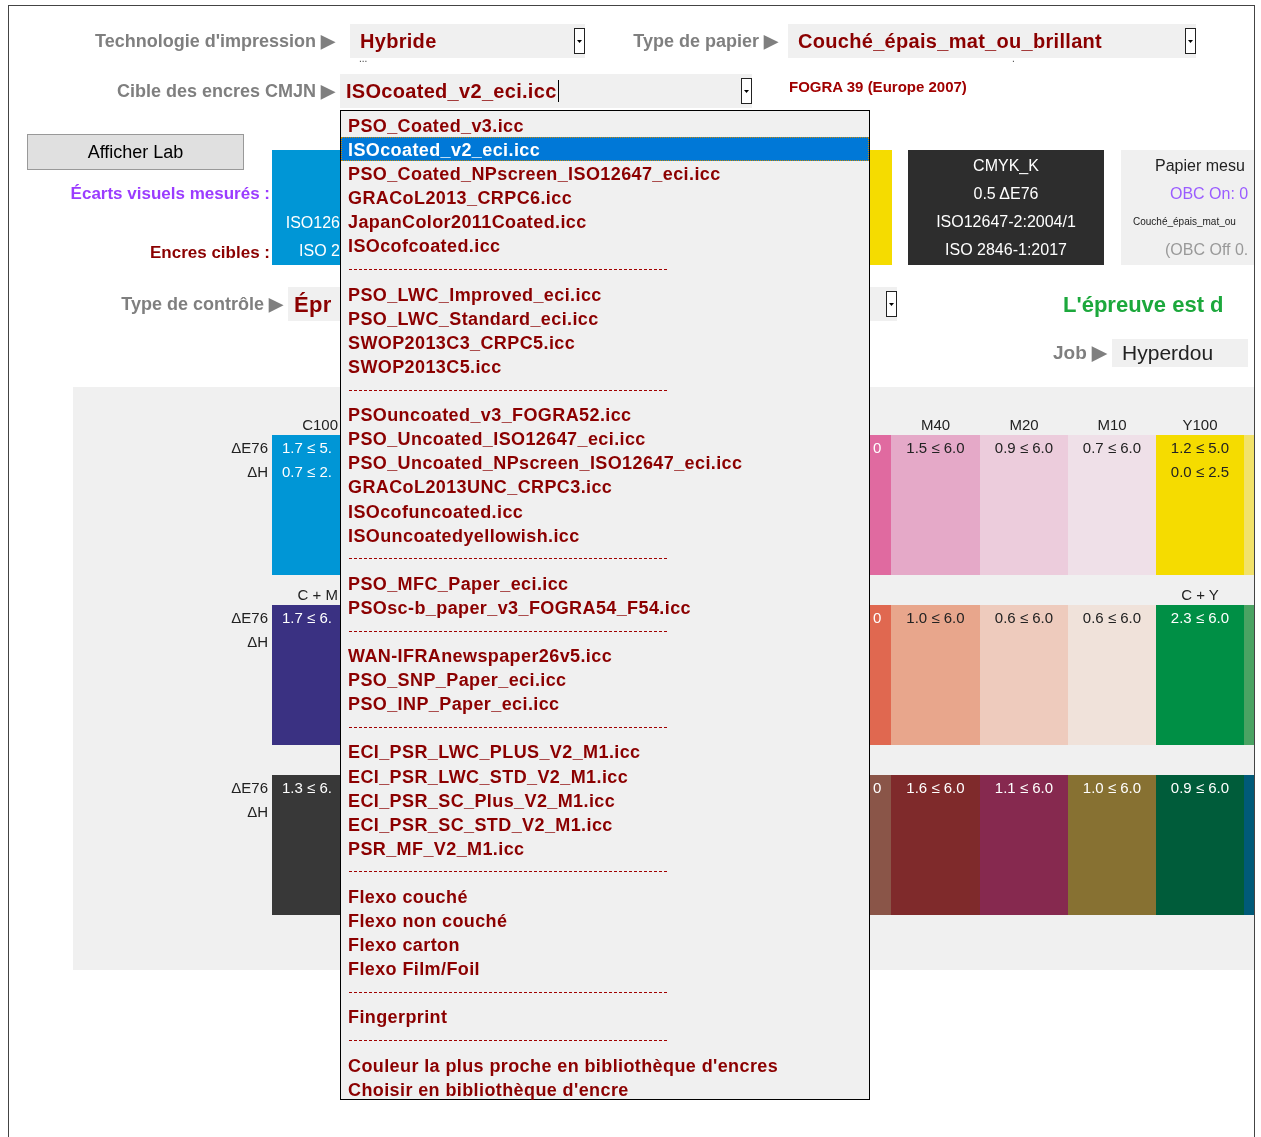 The image size is (1261, 1137). Describe the element at coordinates (605, 1064) in the screenshot. I see `dropdown-option: Couleur la plus proche en bibliothèque d'encres` at that location.